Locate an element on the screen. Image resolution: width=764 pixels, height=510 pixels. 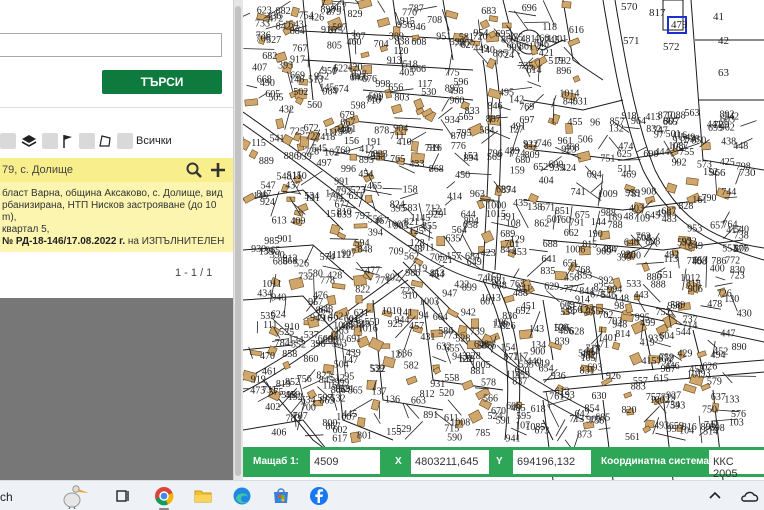
plot-label: 611 is located at coordinates (451, 418).